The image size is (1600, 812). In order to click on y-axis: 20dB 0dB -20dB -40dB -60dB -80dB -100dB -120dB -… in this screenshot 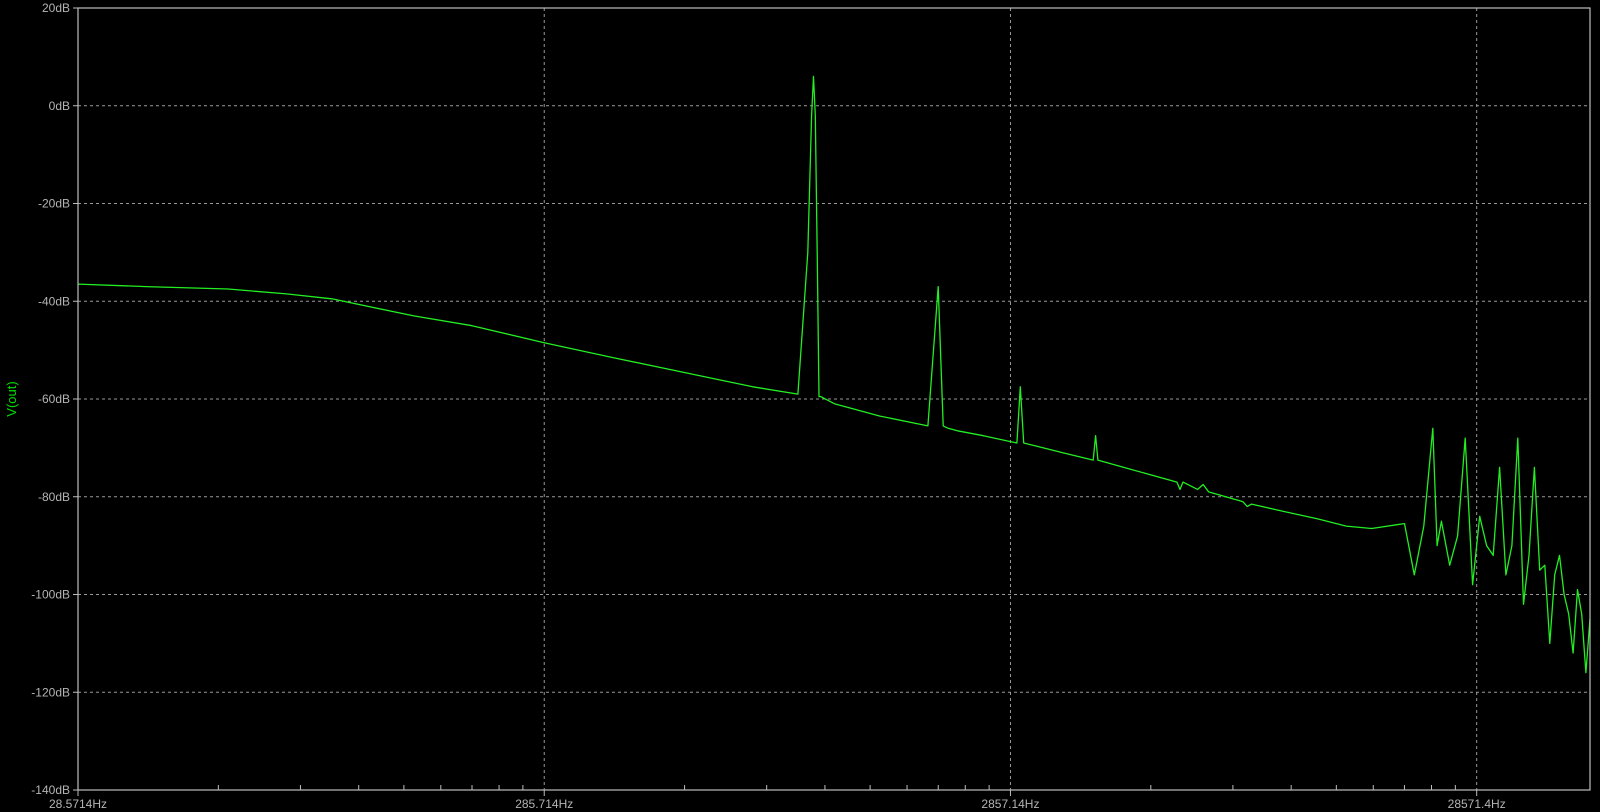, I will do `click(54, 399)`.